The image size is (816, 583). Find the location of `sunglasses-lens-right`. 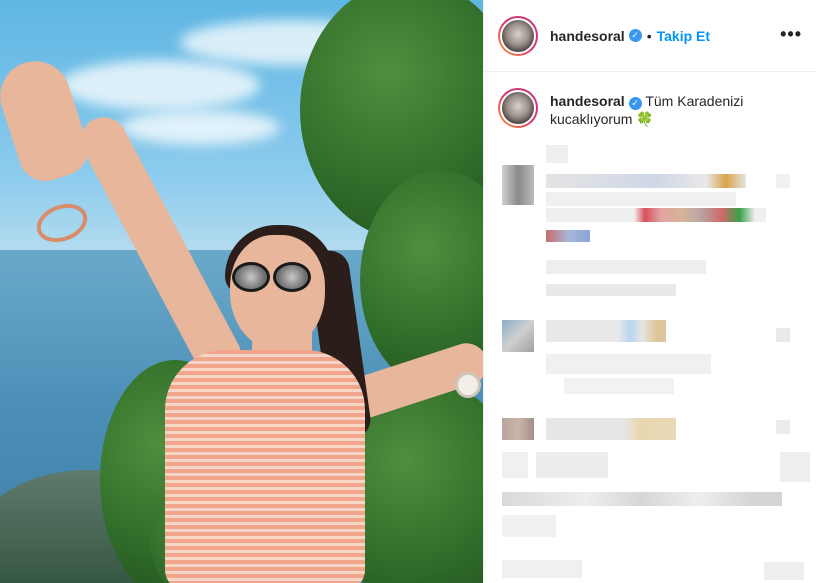

sunglasses-lens-right is located at coordinates (292, 277).